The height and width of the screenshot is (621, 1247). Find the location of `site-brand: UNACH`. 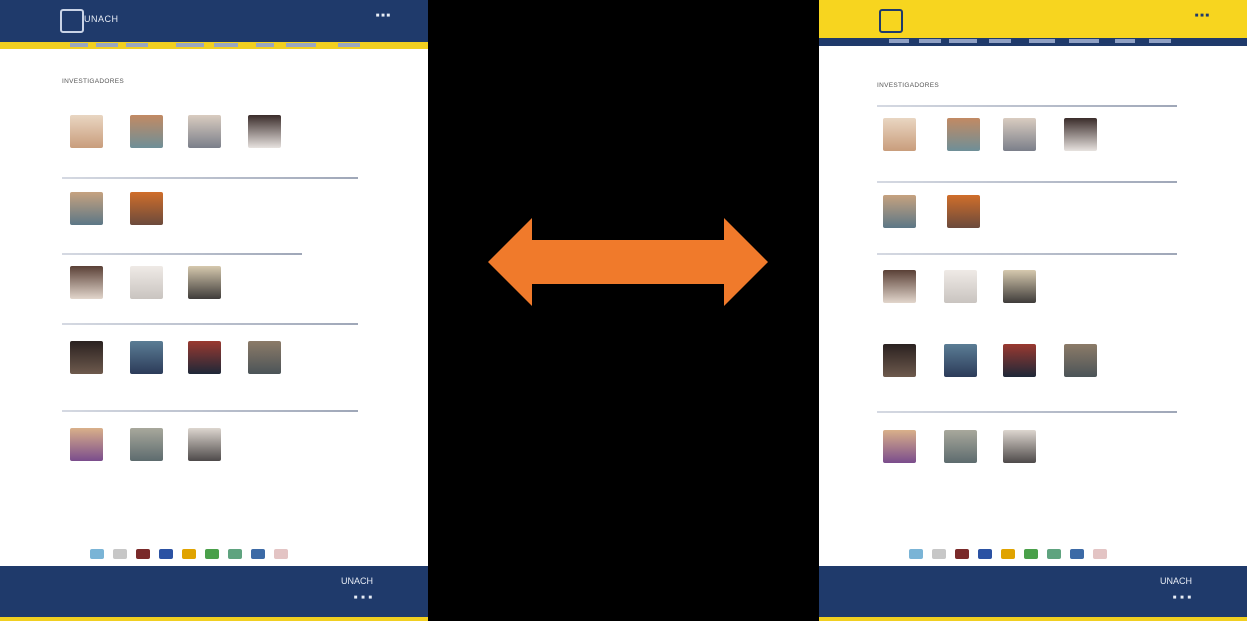

site-brand: UNACH is located at coordinates (101, 19).